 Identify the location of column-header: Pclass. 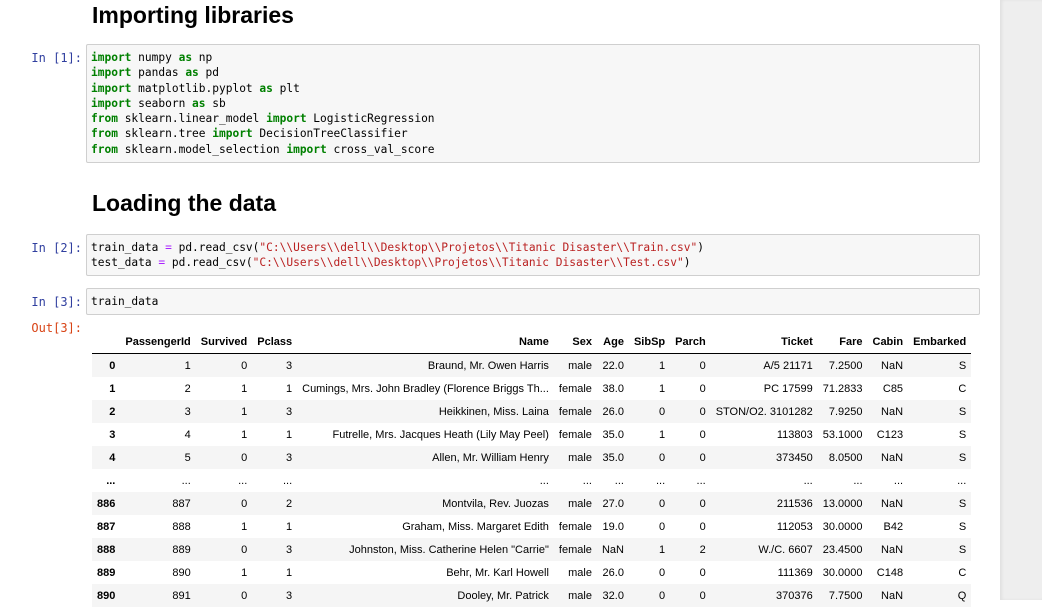
(274, 342).